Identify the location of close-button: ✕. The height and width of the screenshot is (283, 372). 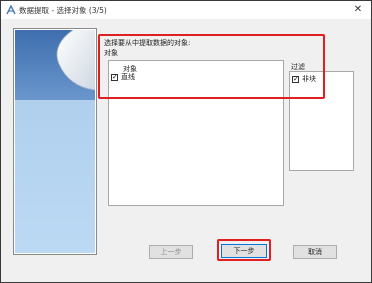
(358, 10).